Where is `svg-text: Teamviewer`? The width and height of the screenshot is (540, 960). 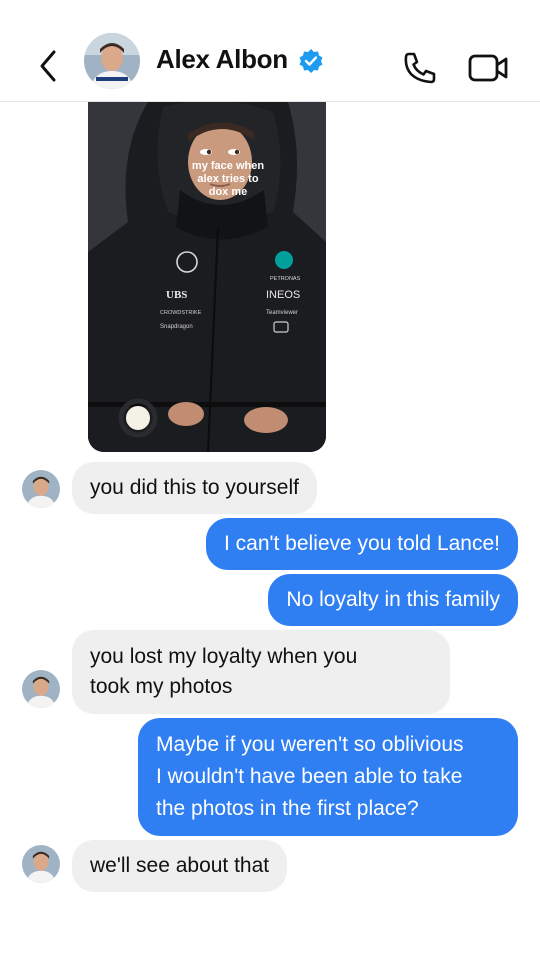
svg-text: Teamviewer is located at coordinates (282, 313).